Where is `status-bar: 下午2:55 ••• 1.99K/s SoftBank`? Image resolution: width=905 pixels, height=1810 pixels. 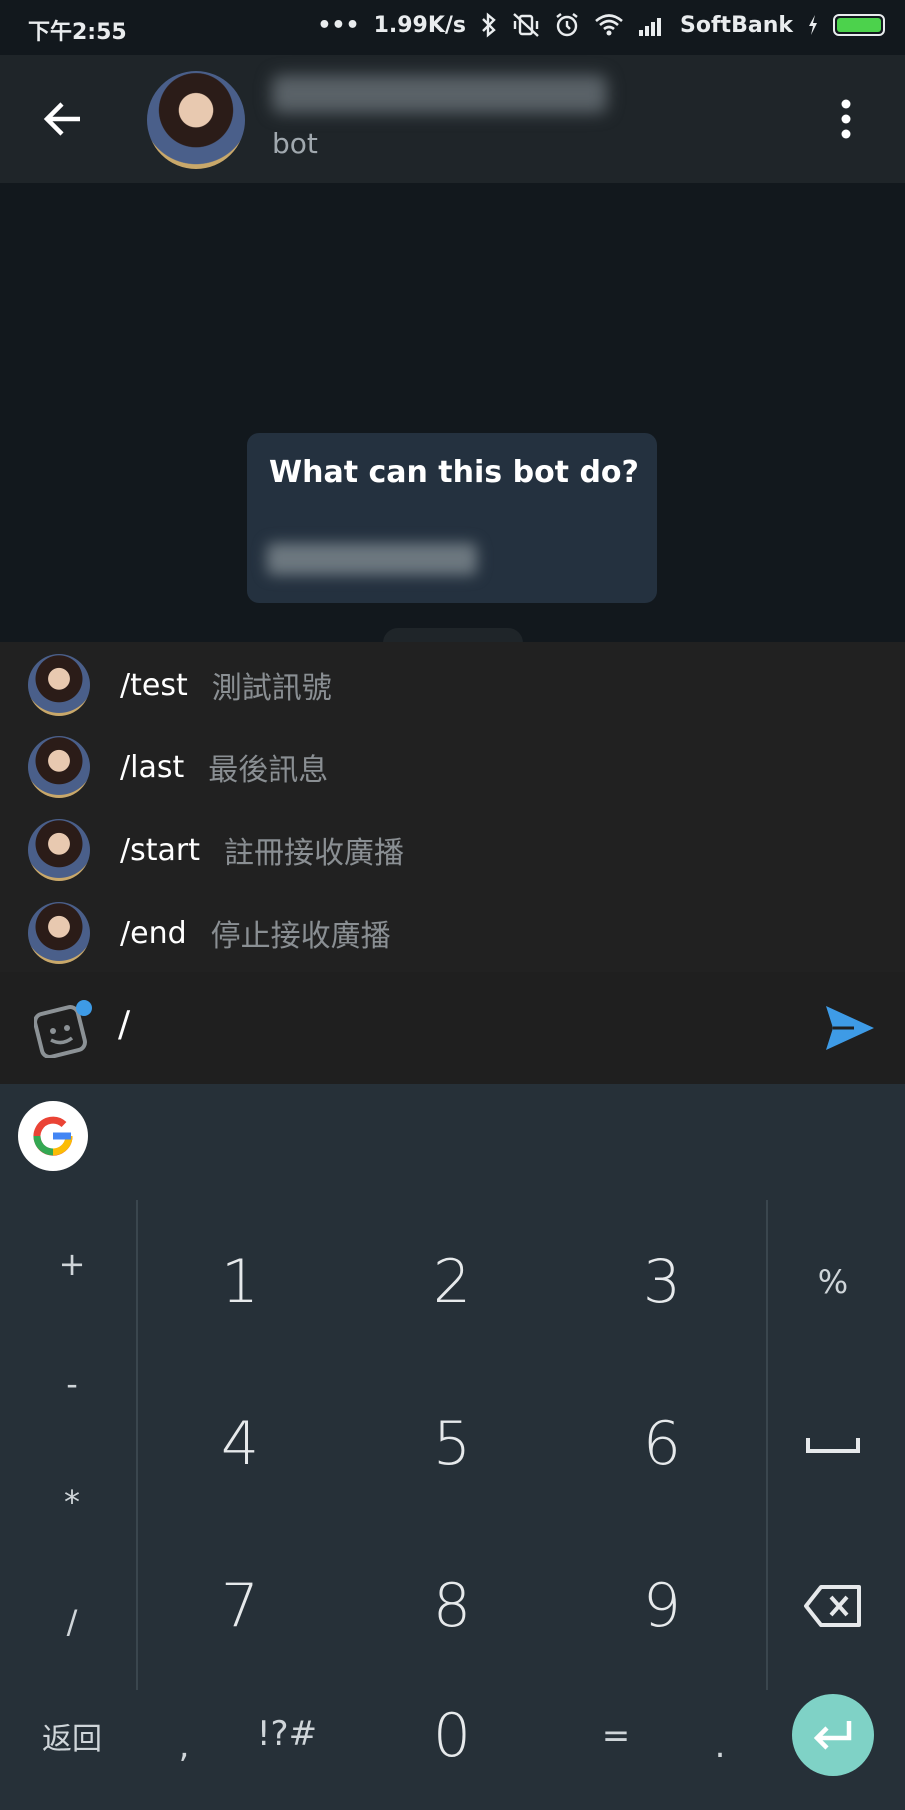
status-bar: 下午2:55 ••• 1.99K/s SoftBank is located at coordinates (452, 27).